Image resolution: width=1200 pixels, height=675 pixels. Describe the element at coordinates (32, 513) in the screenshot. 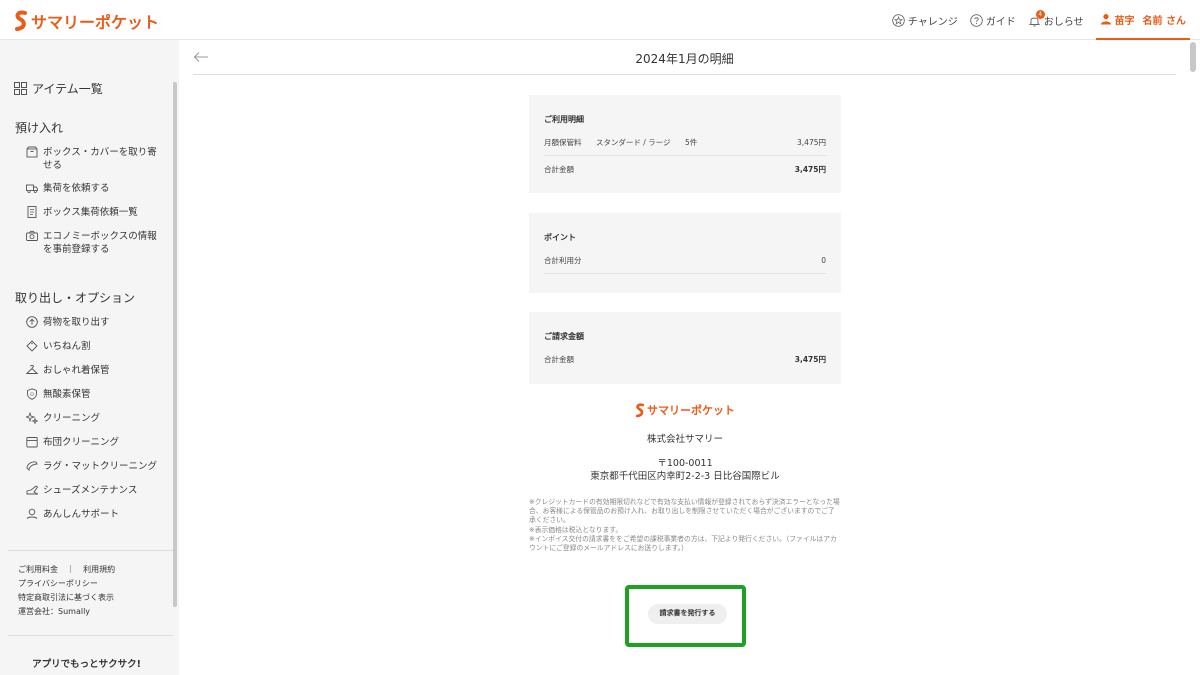

I see `support-icon` at that location.